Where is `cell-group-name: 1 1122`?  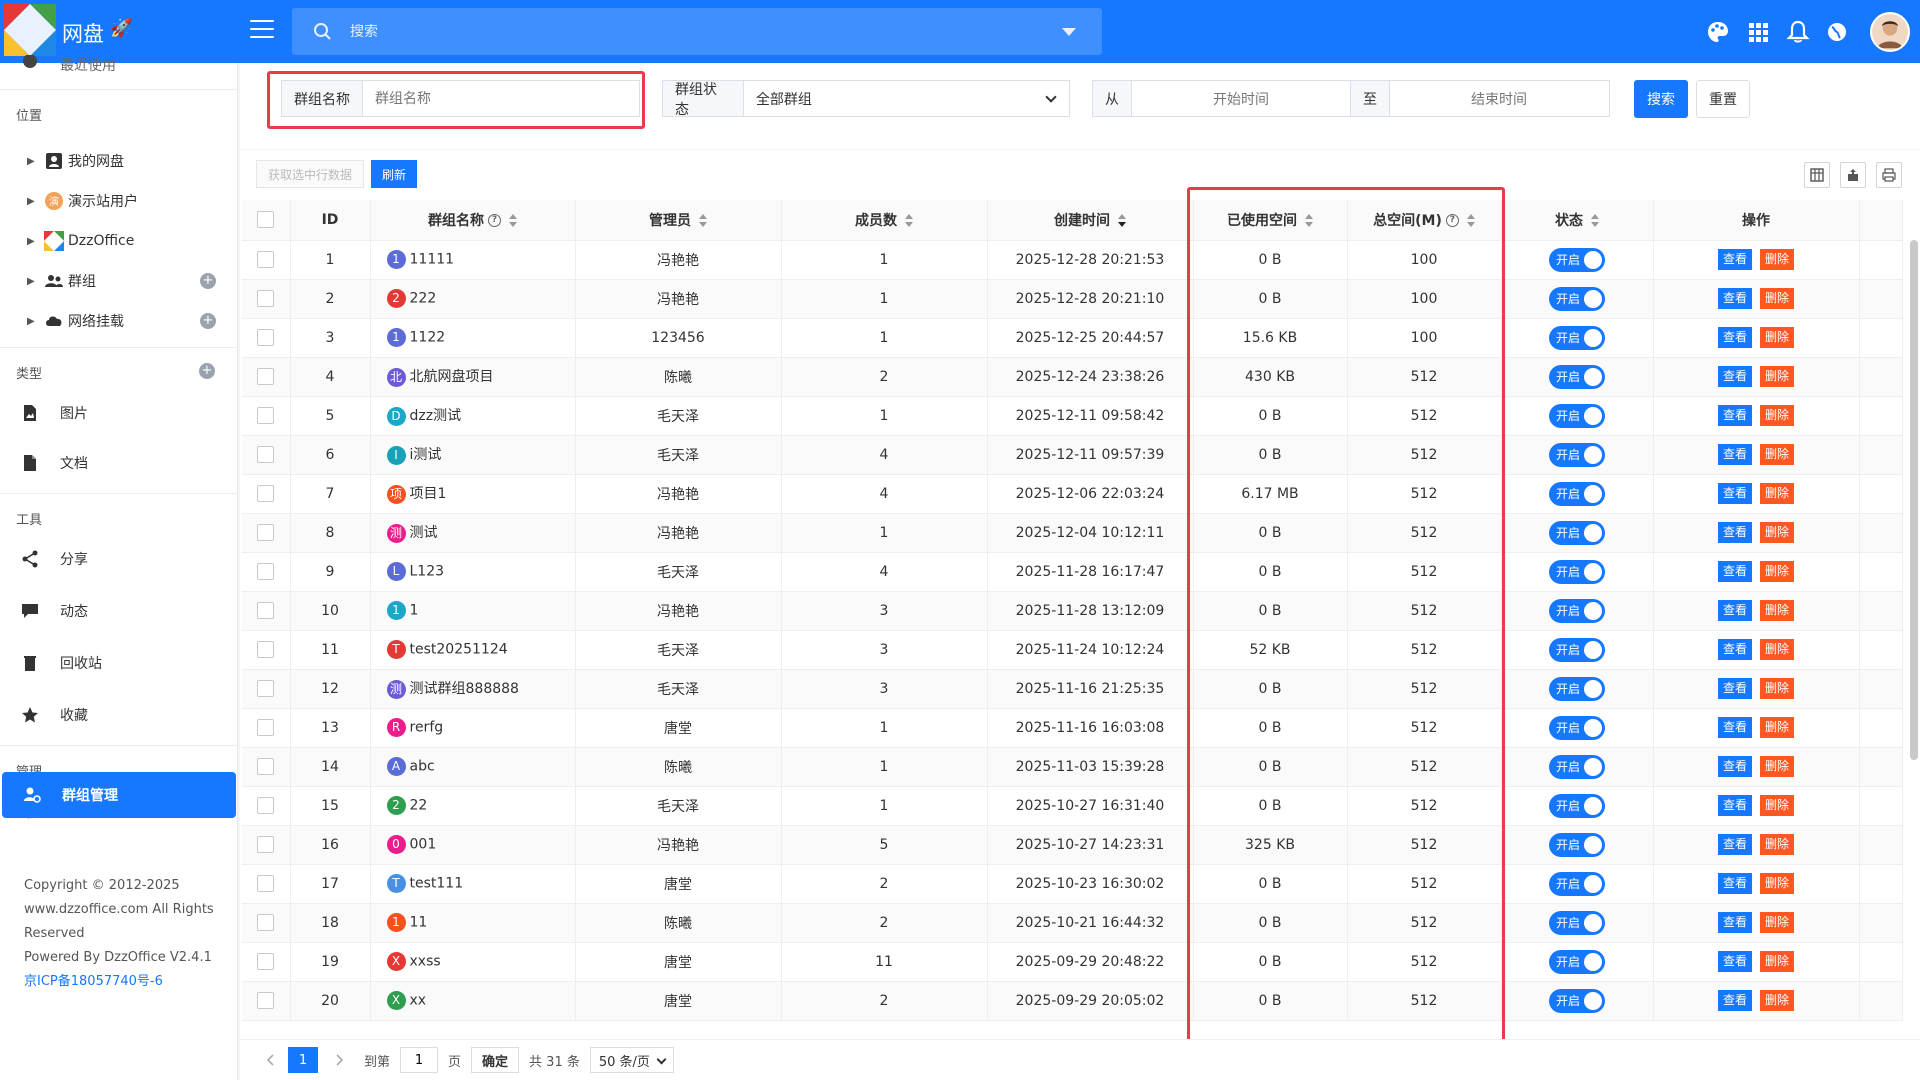
cell-group-name: 1 1122 is located at coordinates (473, 338).